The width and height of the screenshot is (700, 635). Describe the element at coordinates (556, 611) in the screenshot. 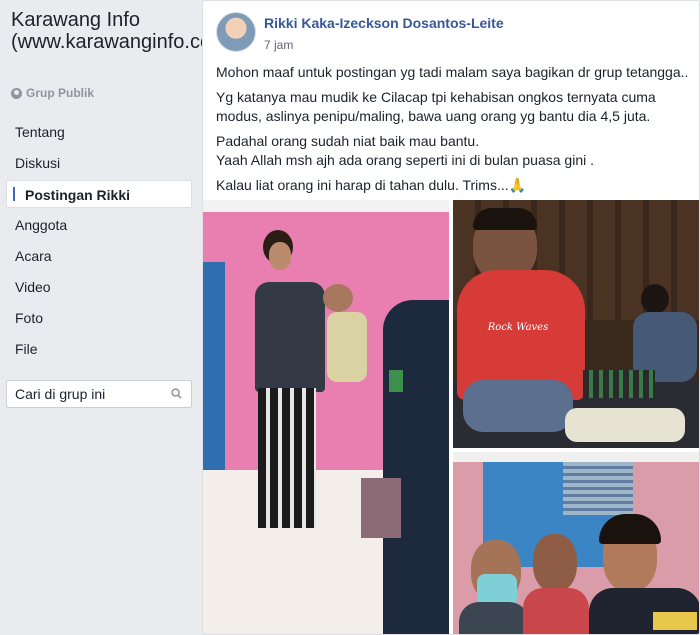

I see `man2-shirt` at that location.